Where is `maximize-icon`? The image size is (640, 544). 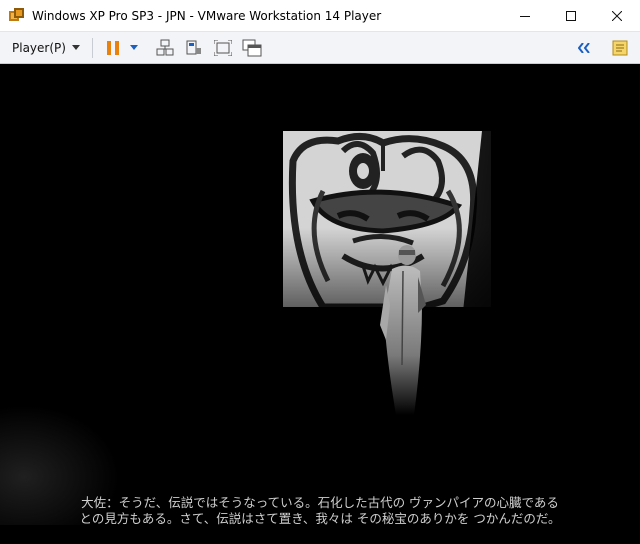 maximize-icon is located at coordinates (571, 16).